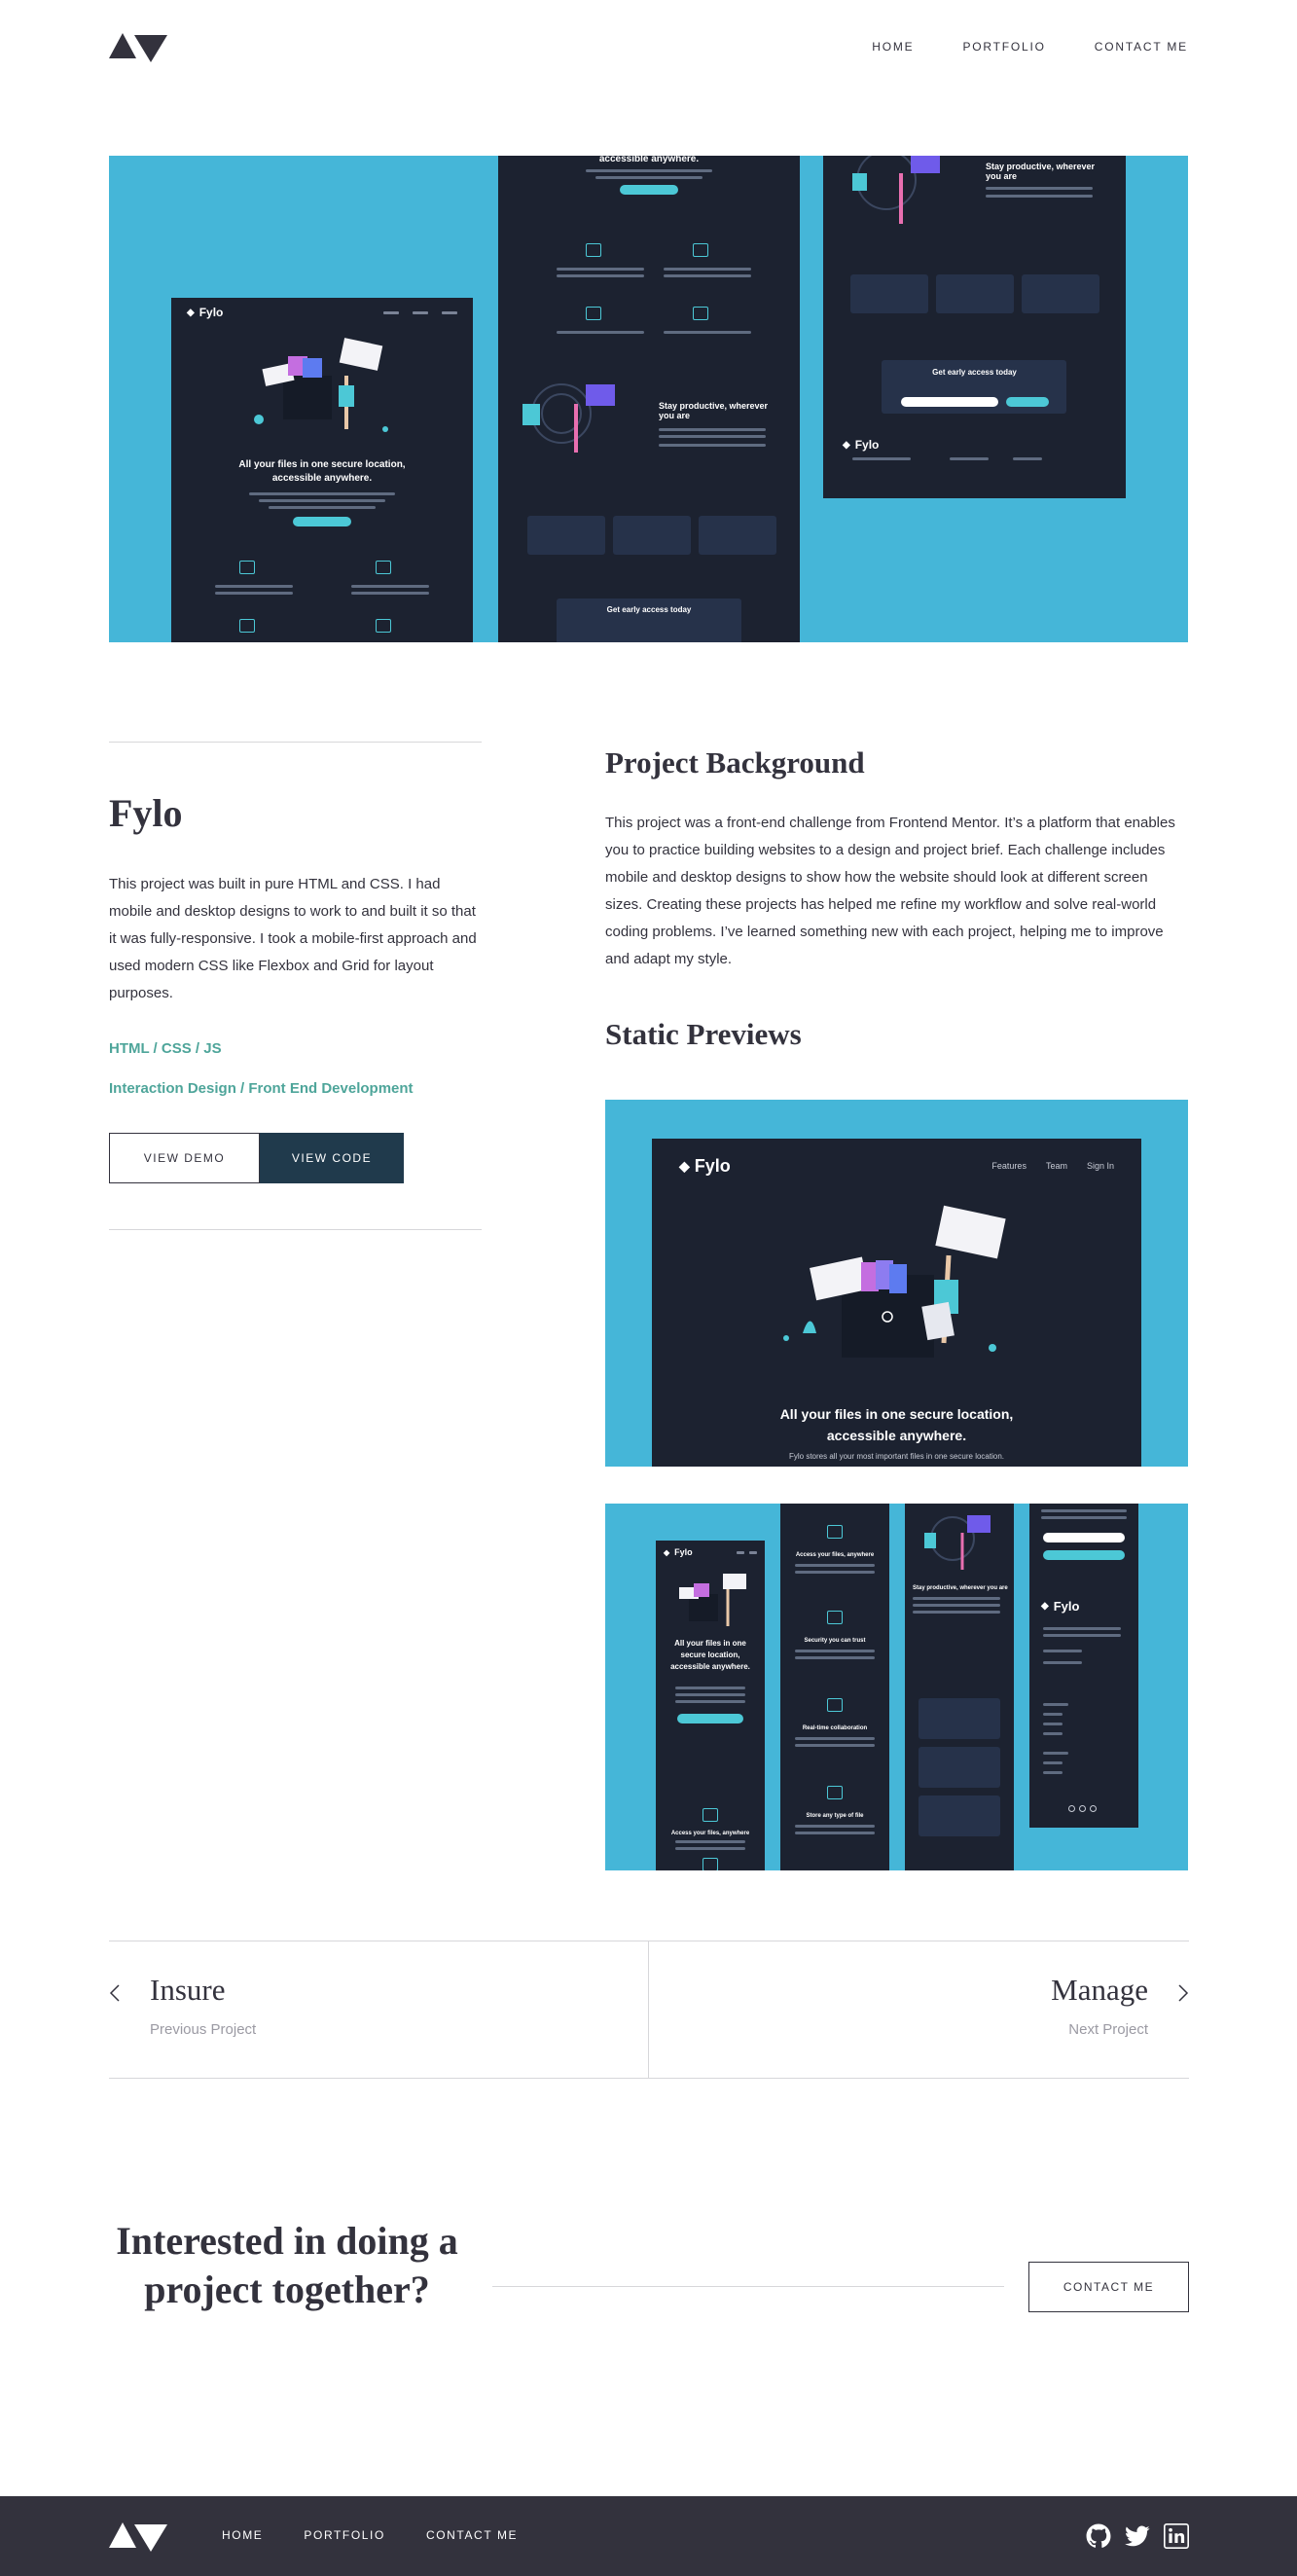 This screenshot has height=2576, width=1297. I want to click on project-background-heading: Project Background, so click(735, 762).